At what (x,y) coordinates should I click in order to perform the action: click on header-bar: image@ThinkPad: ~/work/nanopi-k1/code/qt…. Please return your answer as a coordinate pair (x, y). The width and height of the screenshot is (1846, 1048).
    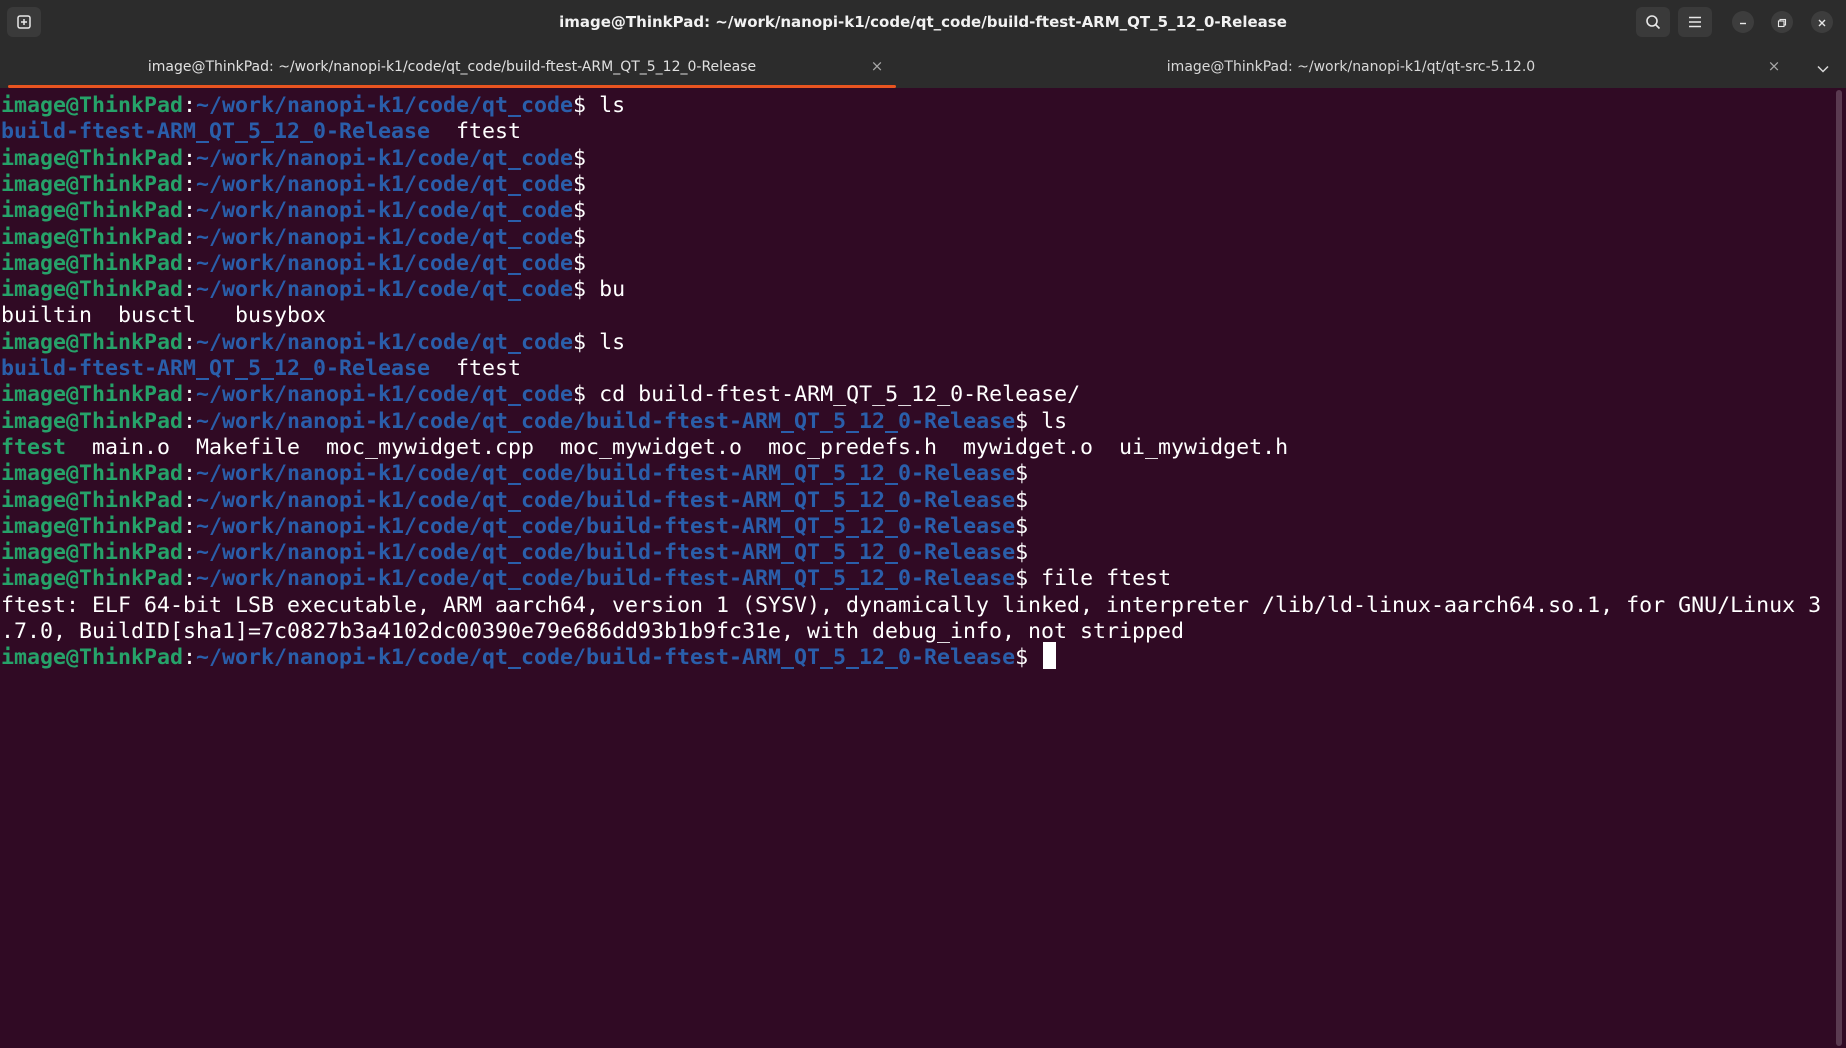
    Looking at the image, I should click on (923, 22).